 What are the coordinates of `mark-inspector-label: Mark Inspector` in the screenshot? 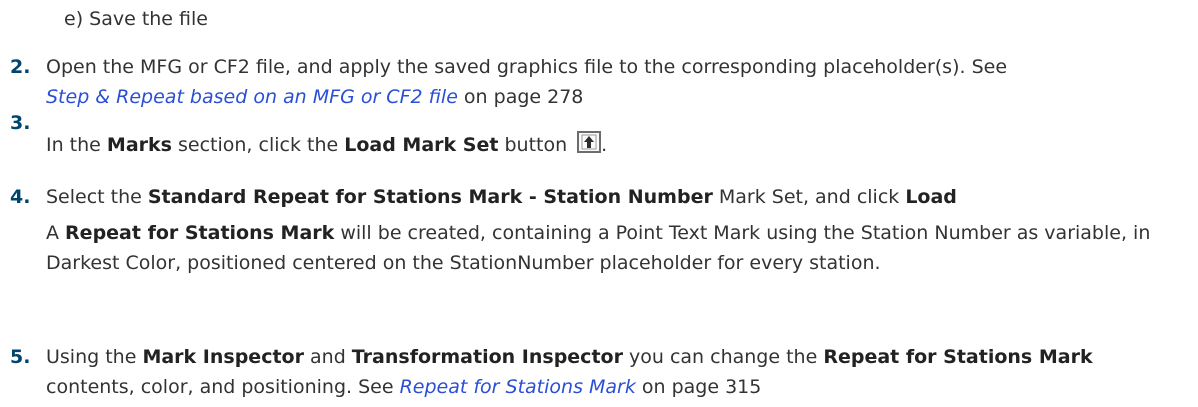 It's located at (223, 357).